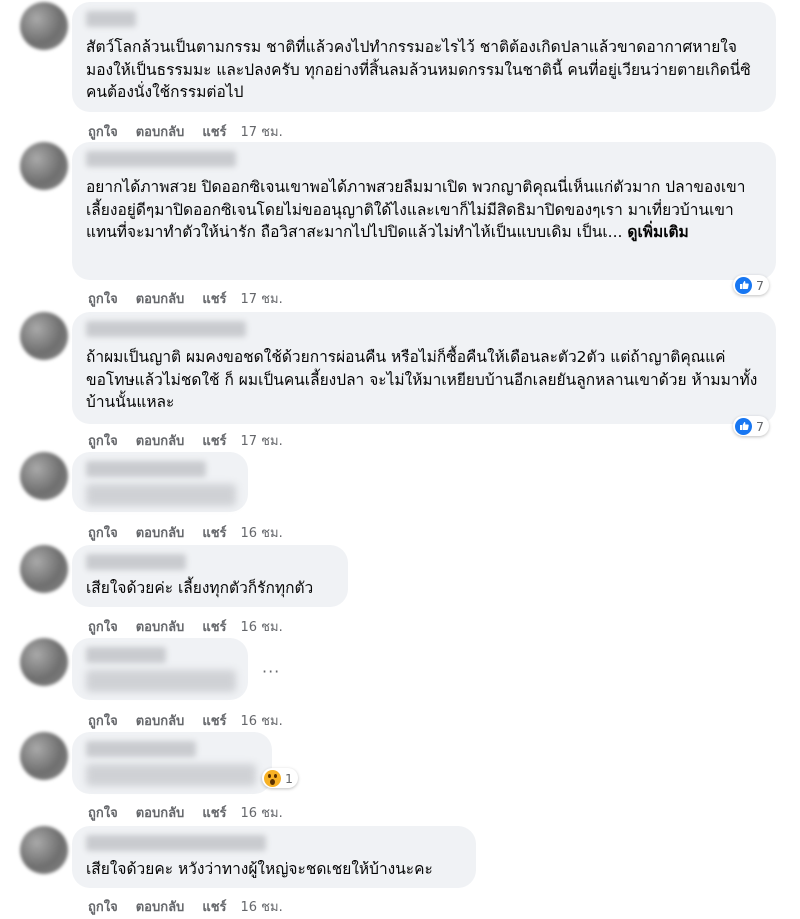 Image resolution: width=800 pixels, height=919 pixels. What do you see at coordinates (210, 576) in the screenshot?
I see `comment-bubble: เสียใจด้วยค่ะ เลี้ยงทุกตัวก็รักทุกตัว` at bounding box center [210, 576].